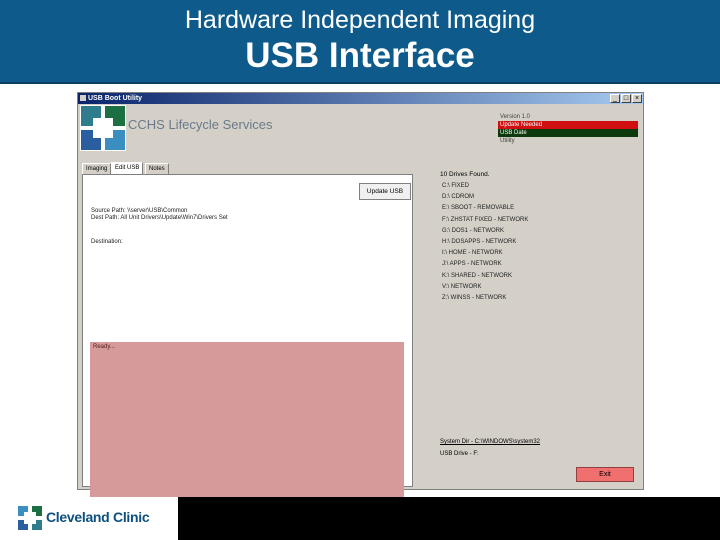 The height and width of the screenshot is (540, 720). Describe the element at coordinates (490, 442) in the screenshot. I see `system-dir-text: System Dir - C:\WINDOWS\system32` at that location.